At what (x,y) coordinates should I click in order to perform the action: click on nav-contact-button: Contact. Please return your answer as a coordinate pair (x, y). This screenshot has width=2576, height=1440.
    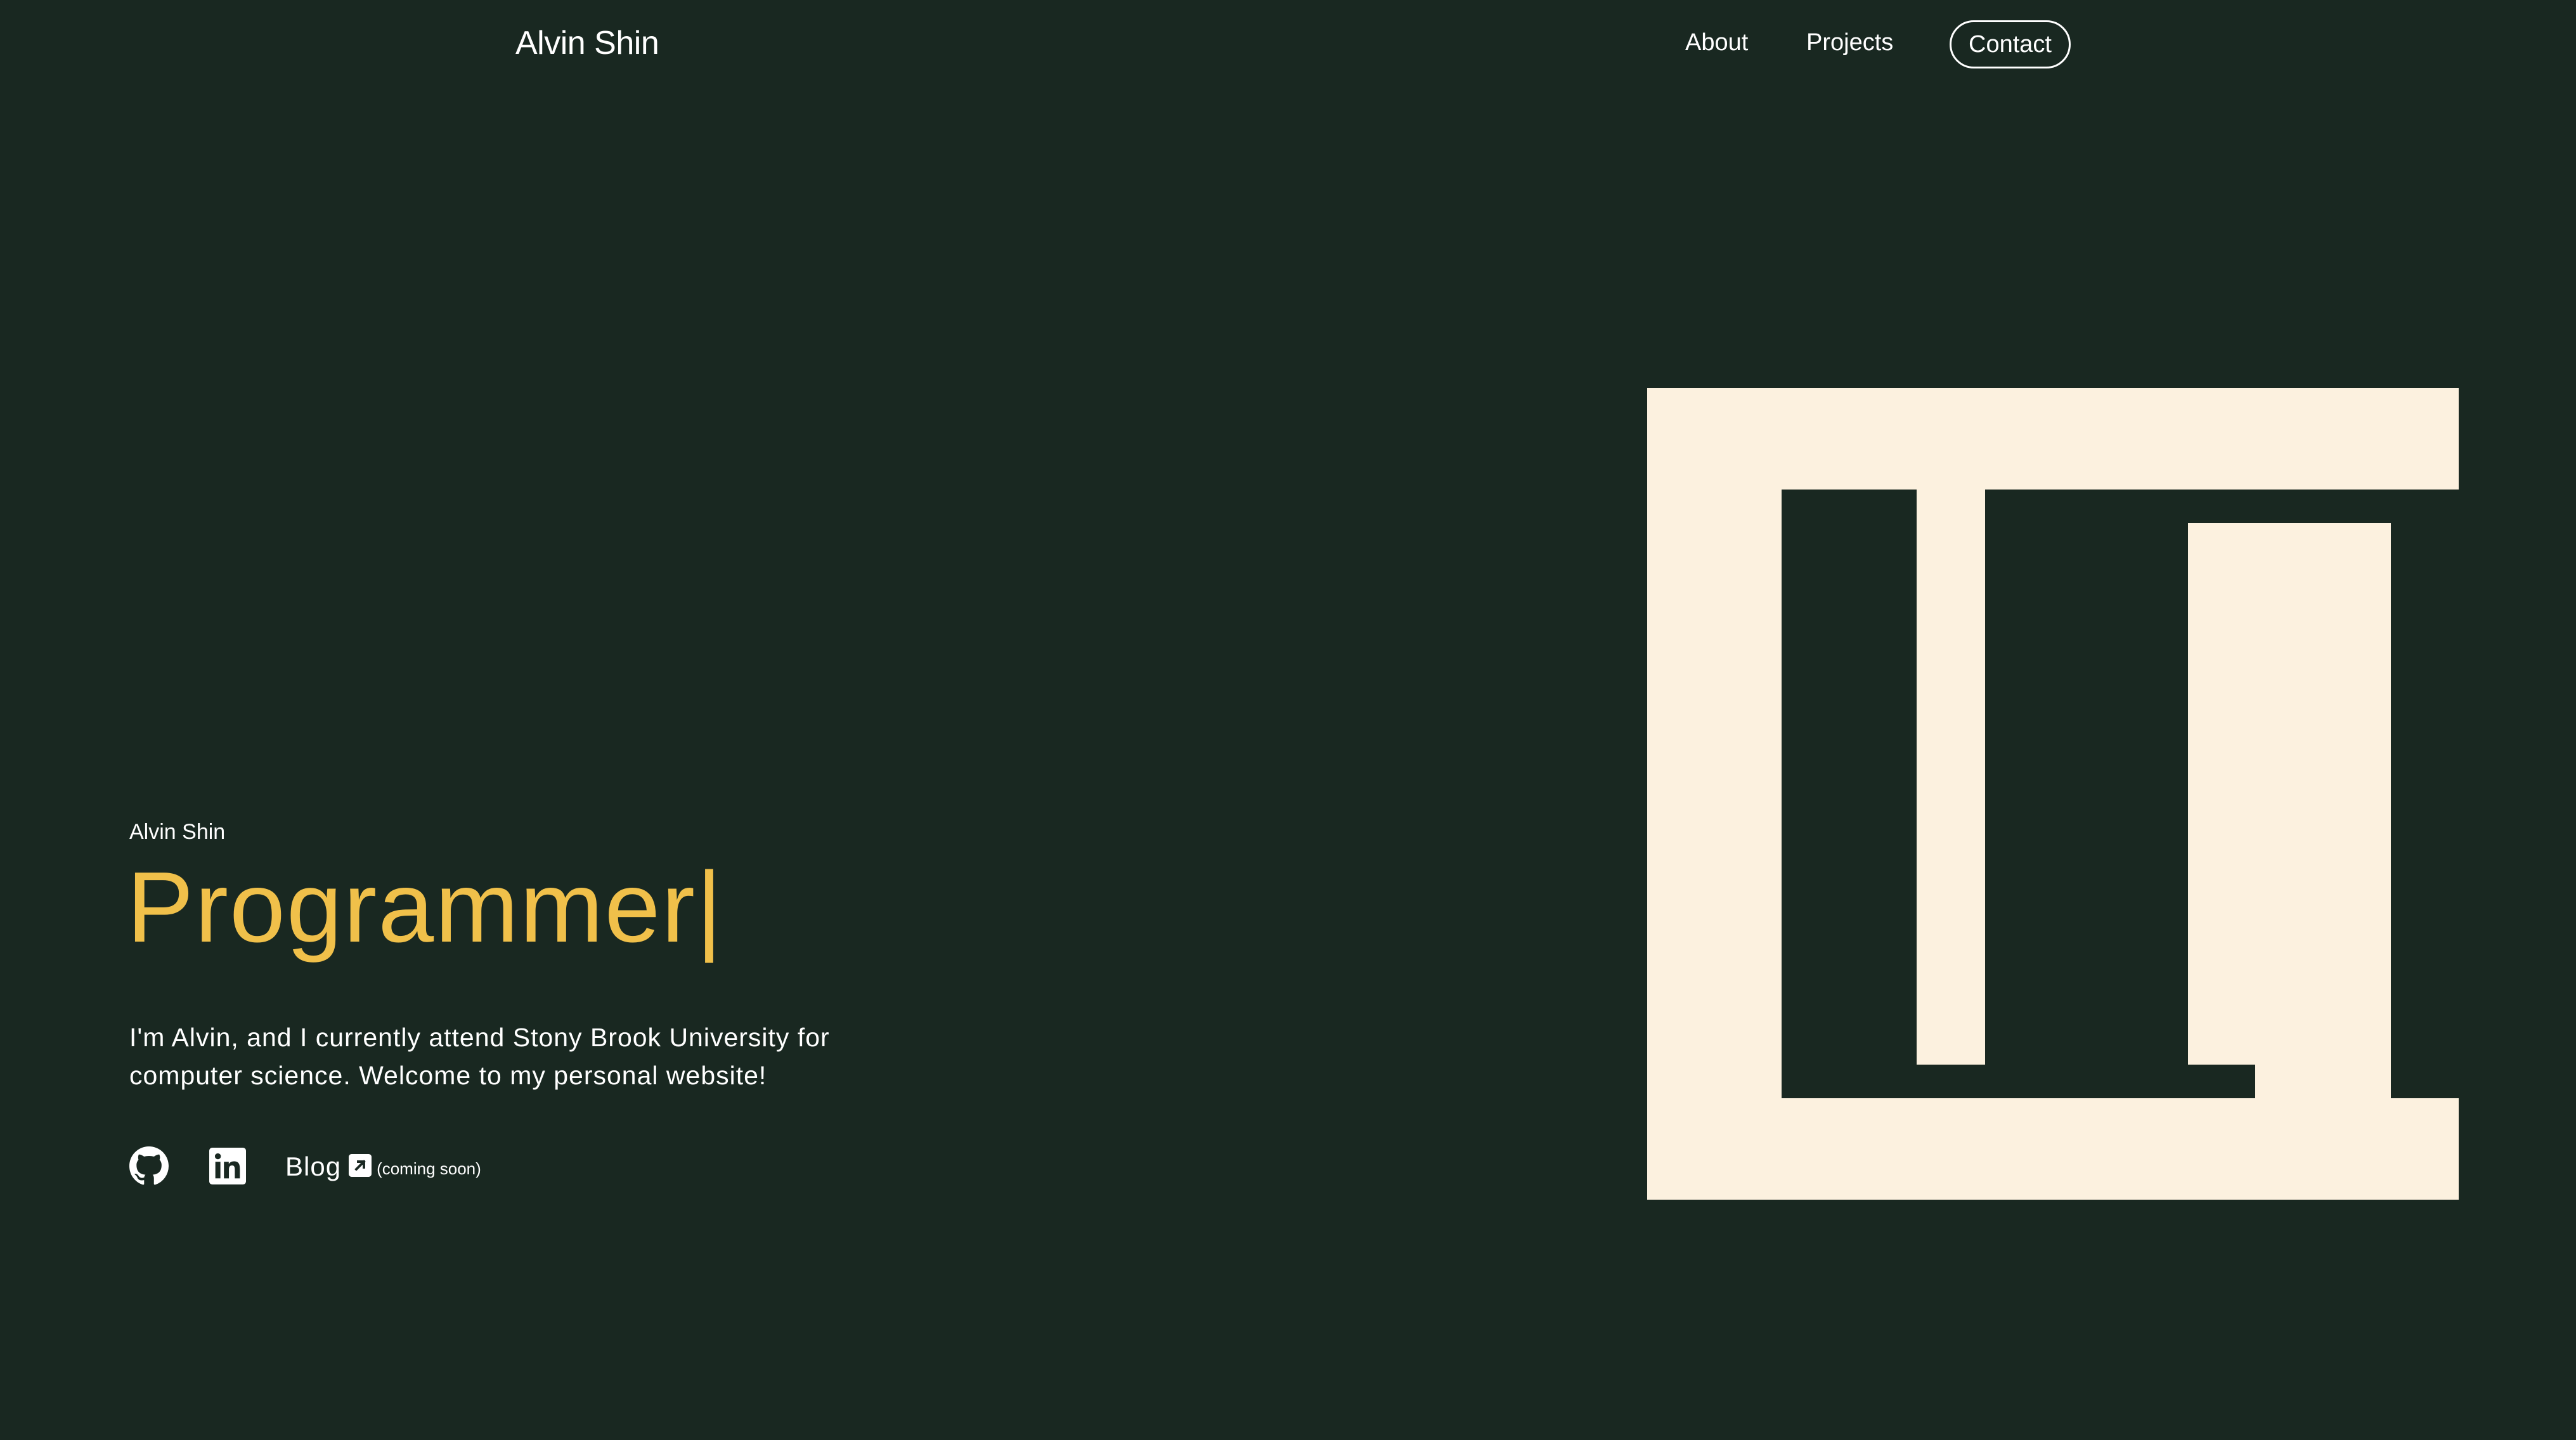
    Looking at the image, I should click on (2010, 44).